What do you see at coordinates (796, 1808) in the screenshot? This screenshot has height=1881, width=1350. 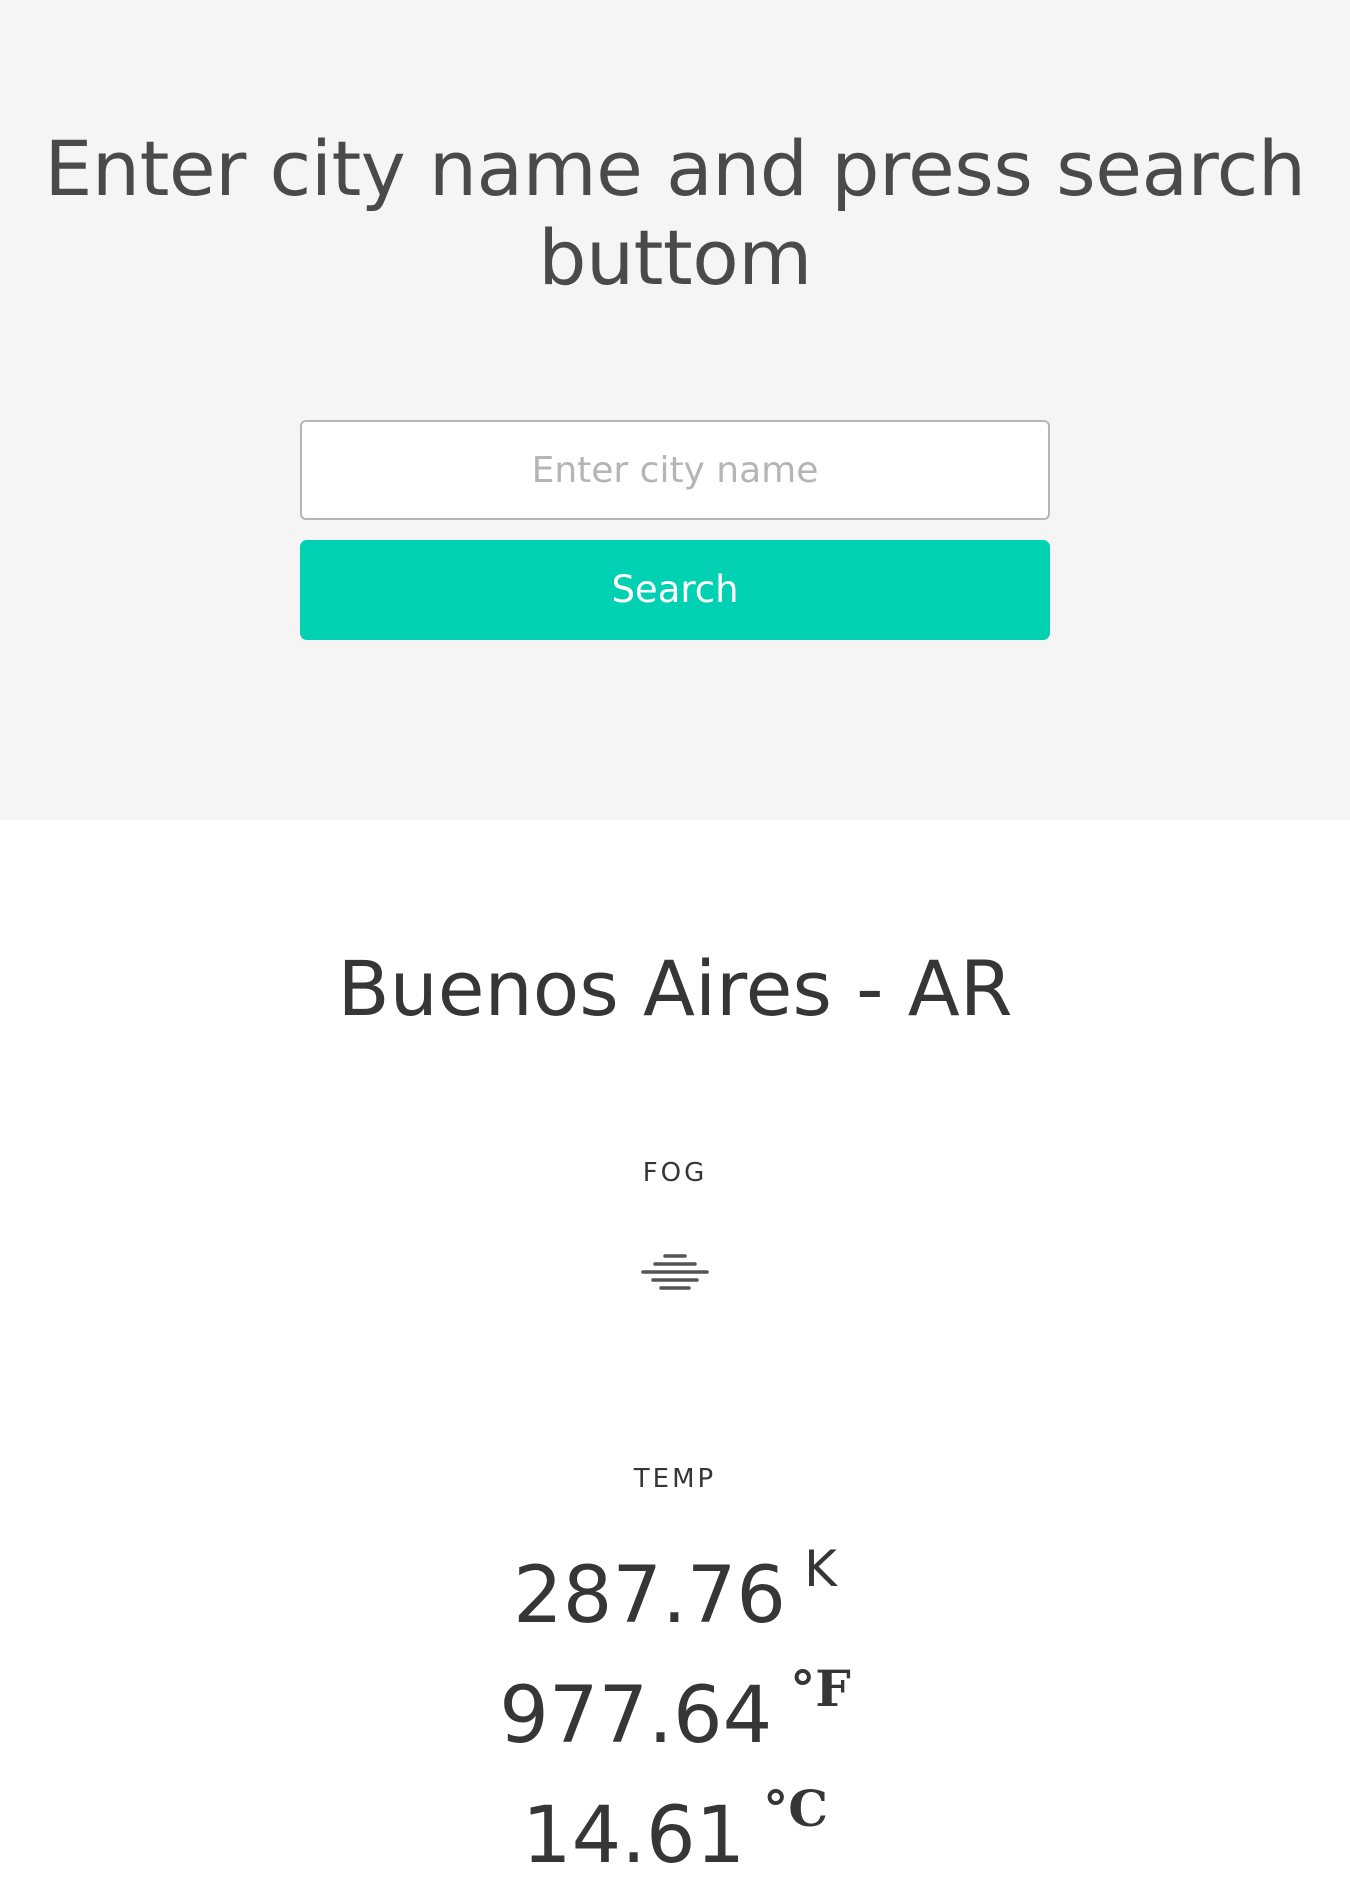 I see `temp-celsius-unit: °C` at bounding box center [796, 1808].